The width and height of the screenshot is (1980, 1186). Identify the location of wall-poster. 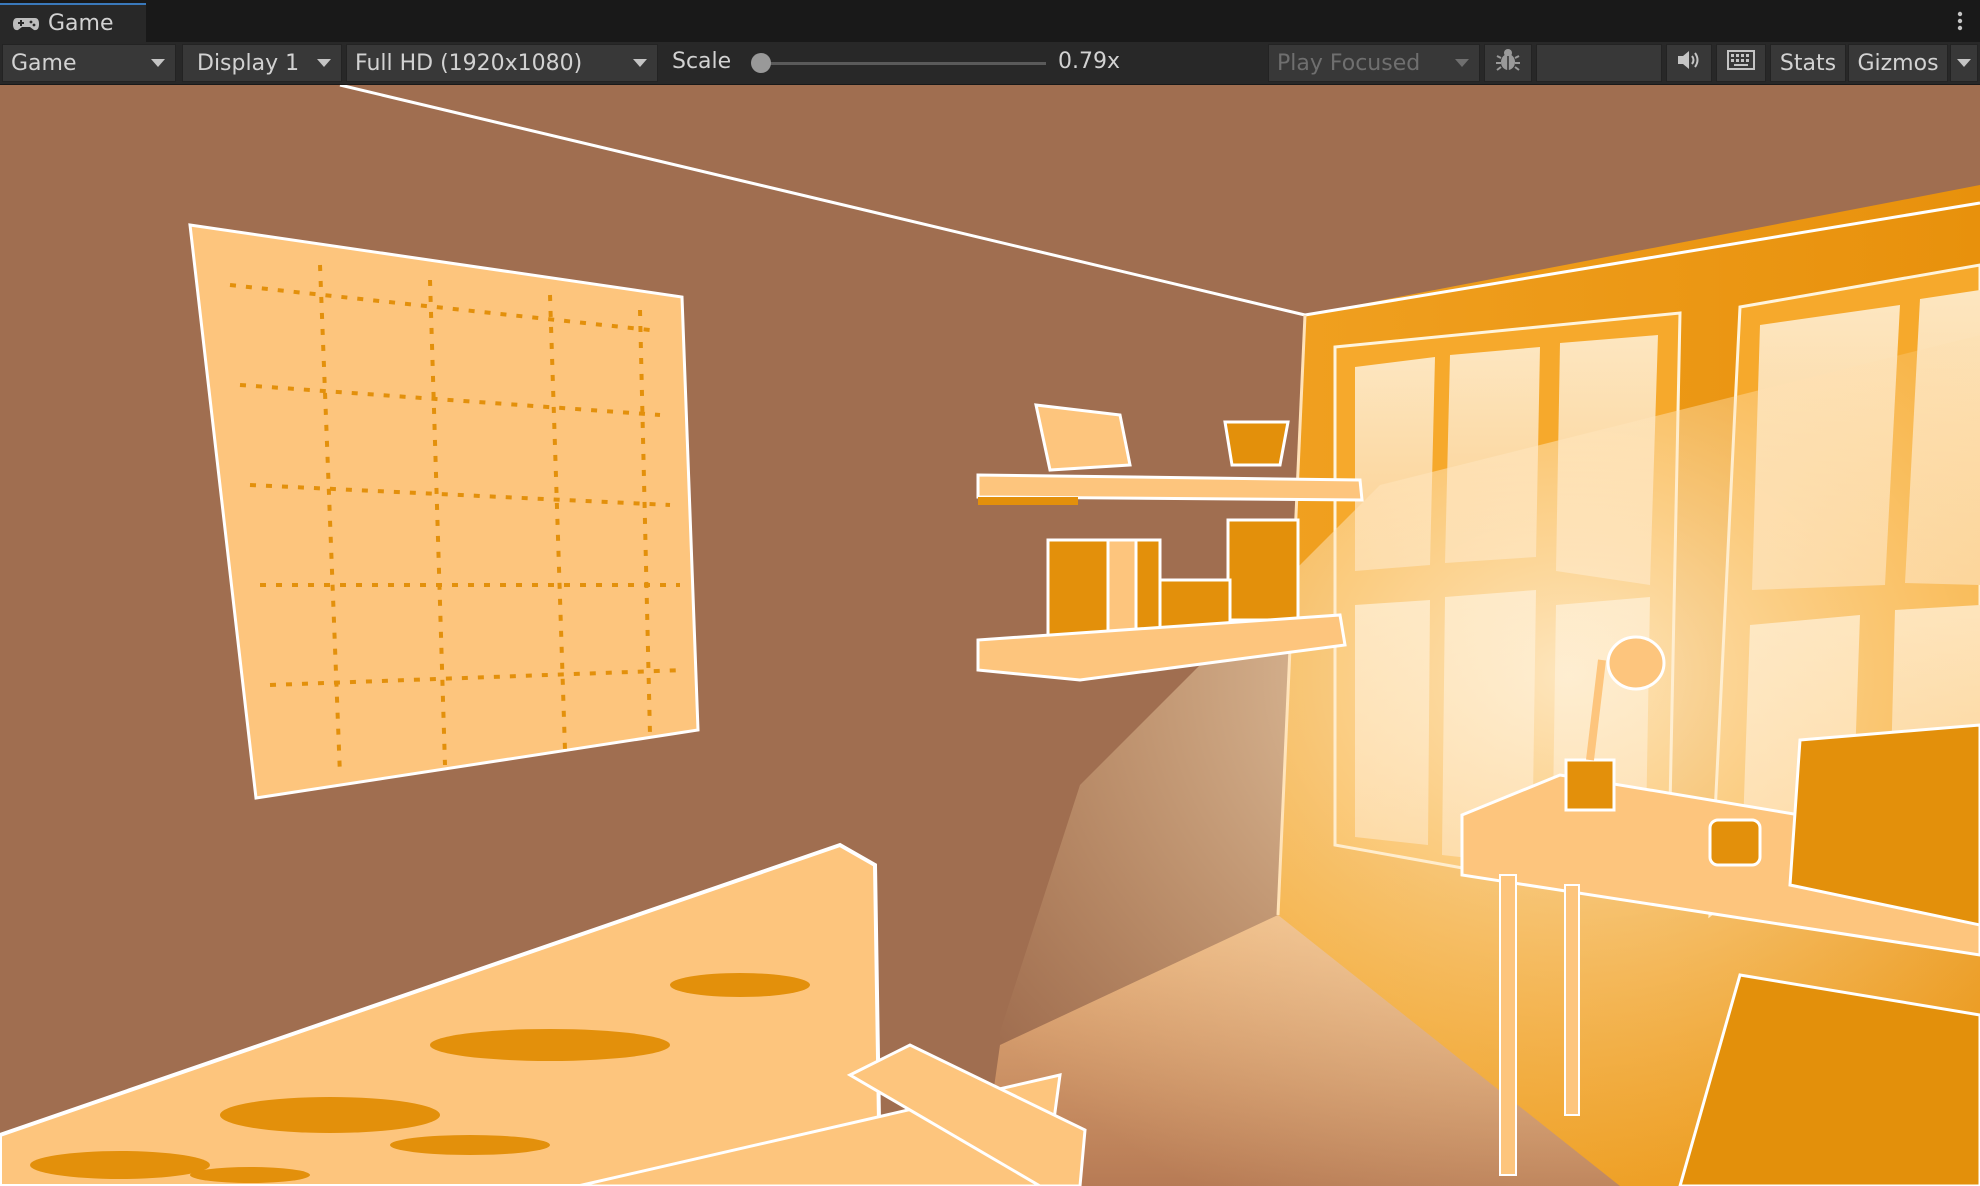
(444, 511).